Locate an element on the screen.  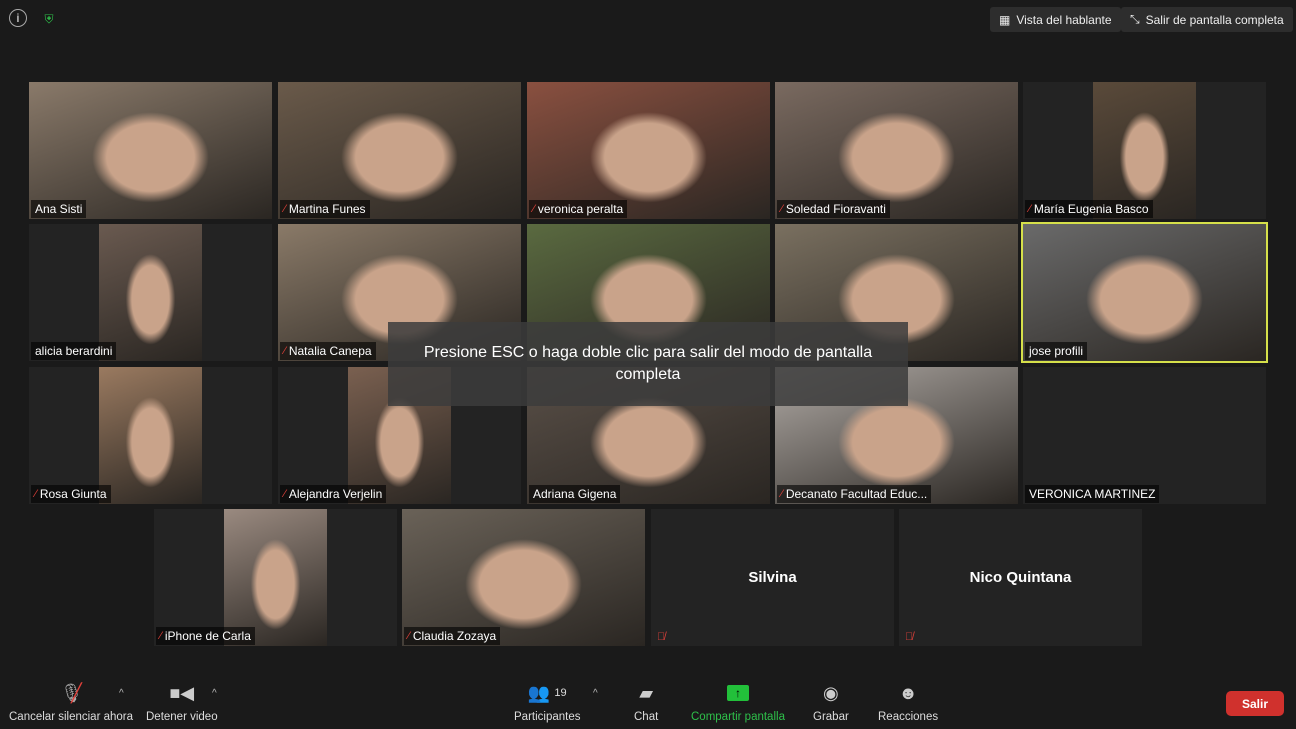
participant-label: VERONICA MARTINEZ is located at coordinates (1092, 494).